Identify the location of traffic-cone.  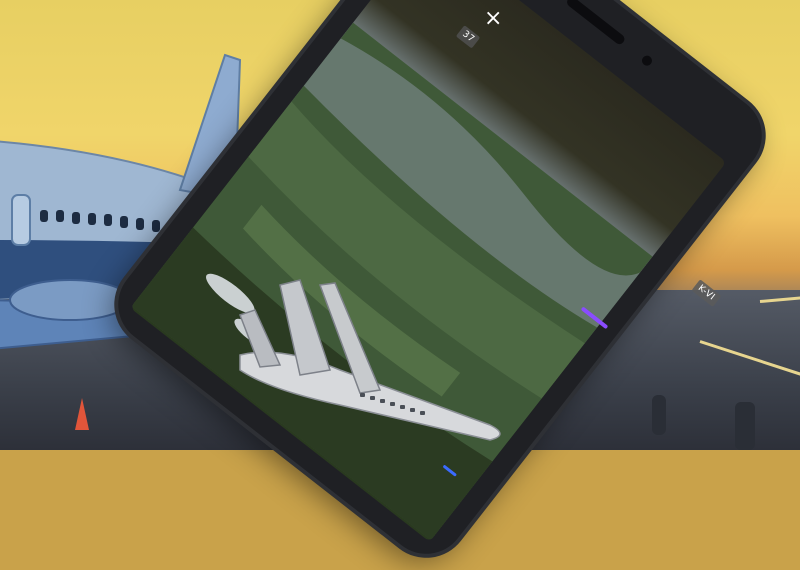
(82, 414).